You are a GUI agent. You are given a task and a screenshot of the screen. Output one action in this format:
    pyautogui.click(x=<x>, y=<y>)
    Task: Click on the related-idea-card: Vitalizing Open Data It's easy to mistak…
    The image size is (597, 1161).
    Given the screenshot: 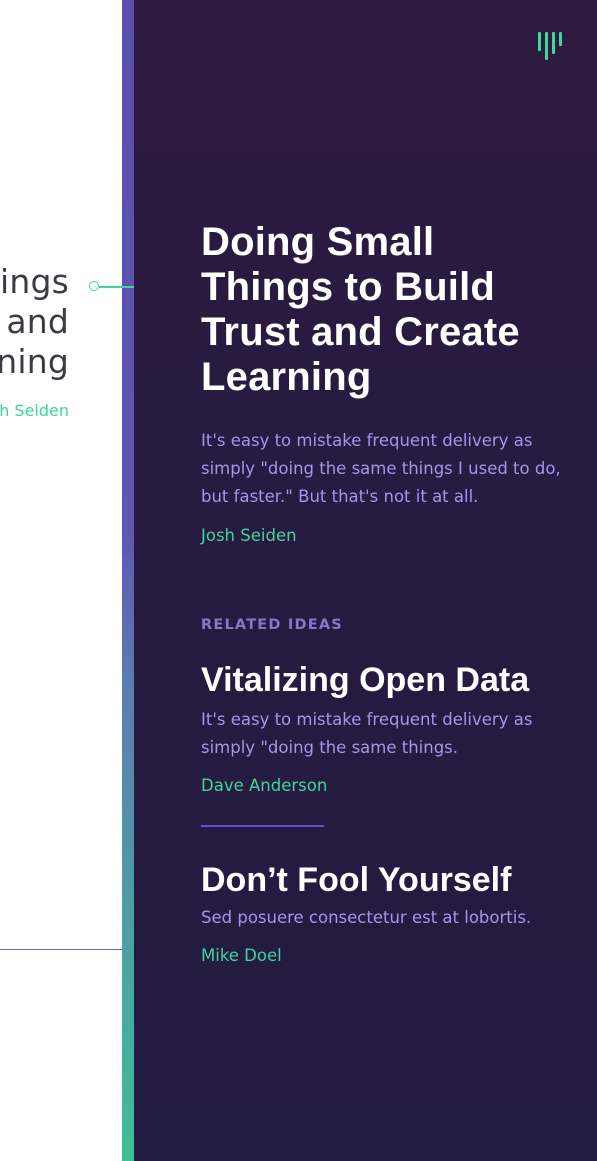 What is the action you would take?
    pyautogui.click(x=391, y=727)
    